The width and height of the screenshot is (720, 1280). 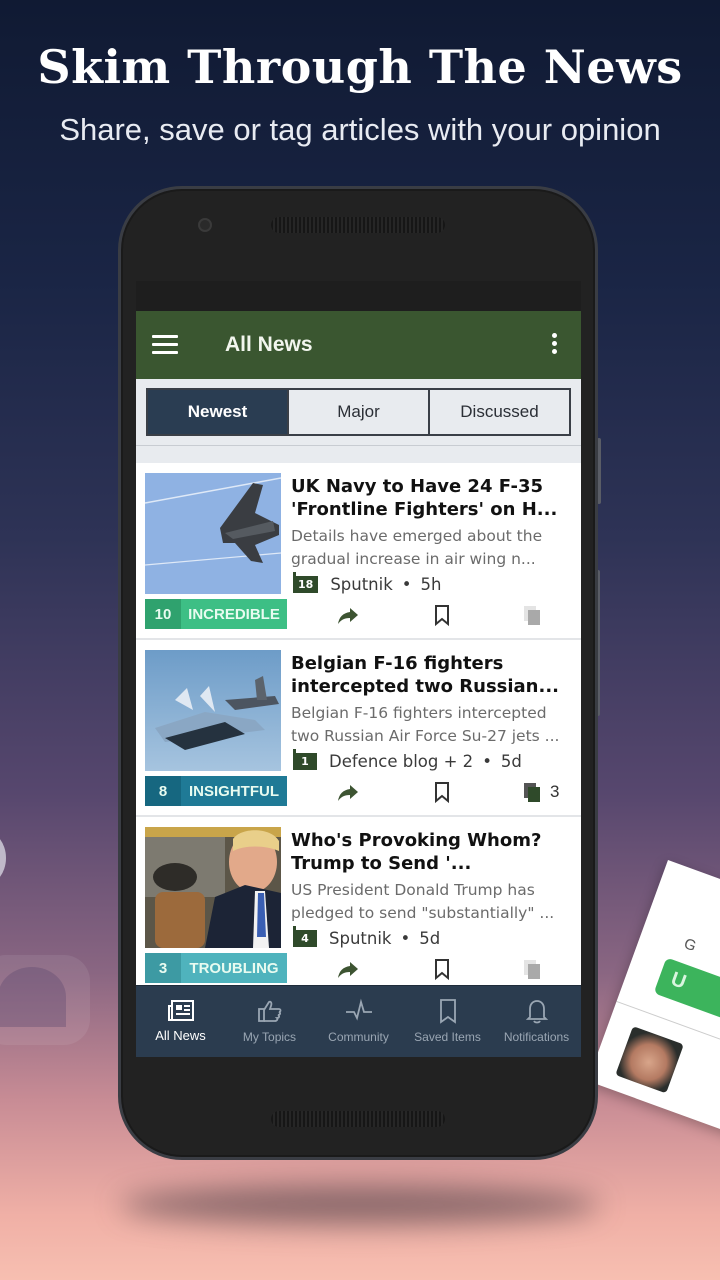 What do you see at coordinates (163, 791) in the screenshot?
I see `reaction-count: 8` at bounding box center [163, 791].